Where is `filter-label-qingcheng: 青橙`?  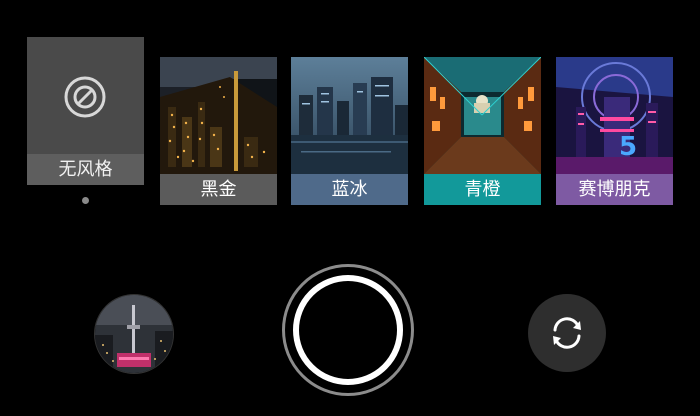 filter-label-qingcheng: 青橙 is located at coordinates (482, 189).